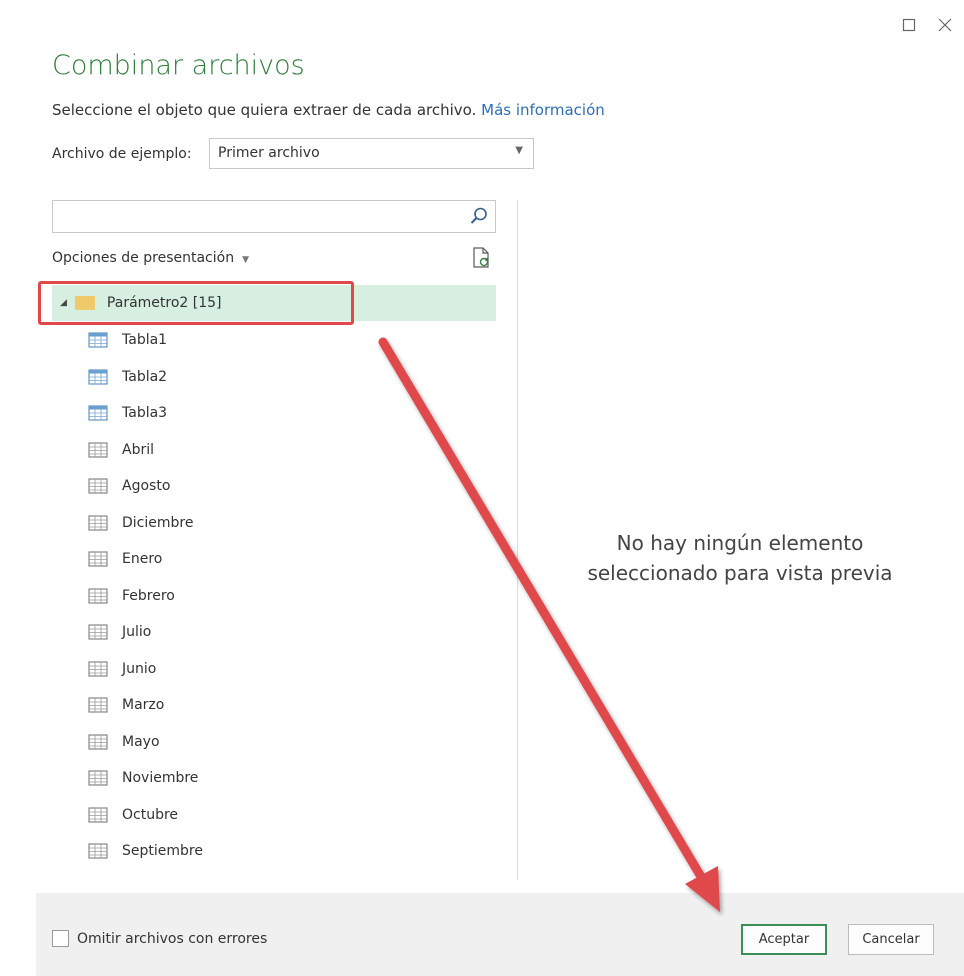 This screenshot has width=964, height=976. I want to click on tree-item-label: Septiembre, so click(162, 851).